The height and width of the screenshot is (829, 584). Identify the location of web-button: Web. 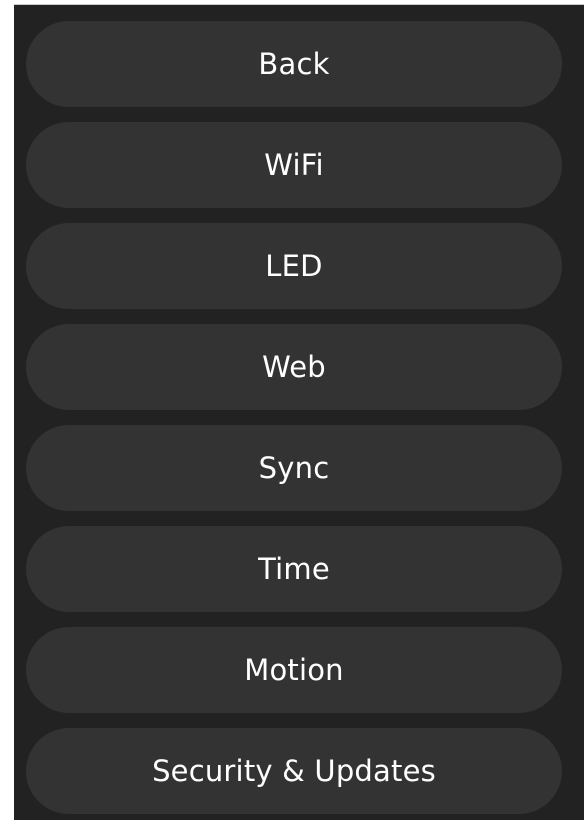
(294, 367).